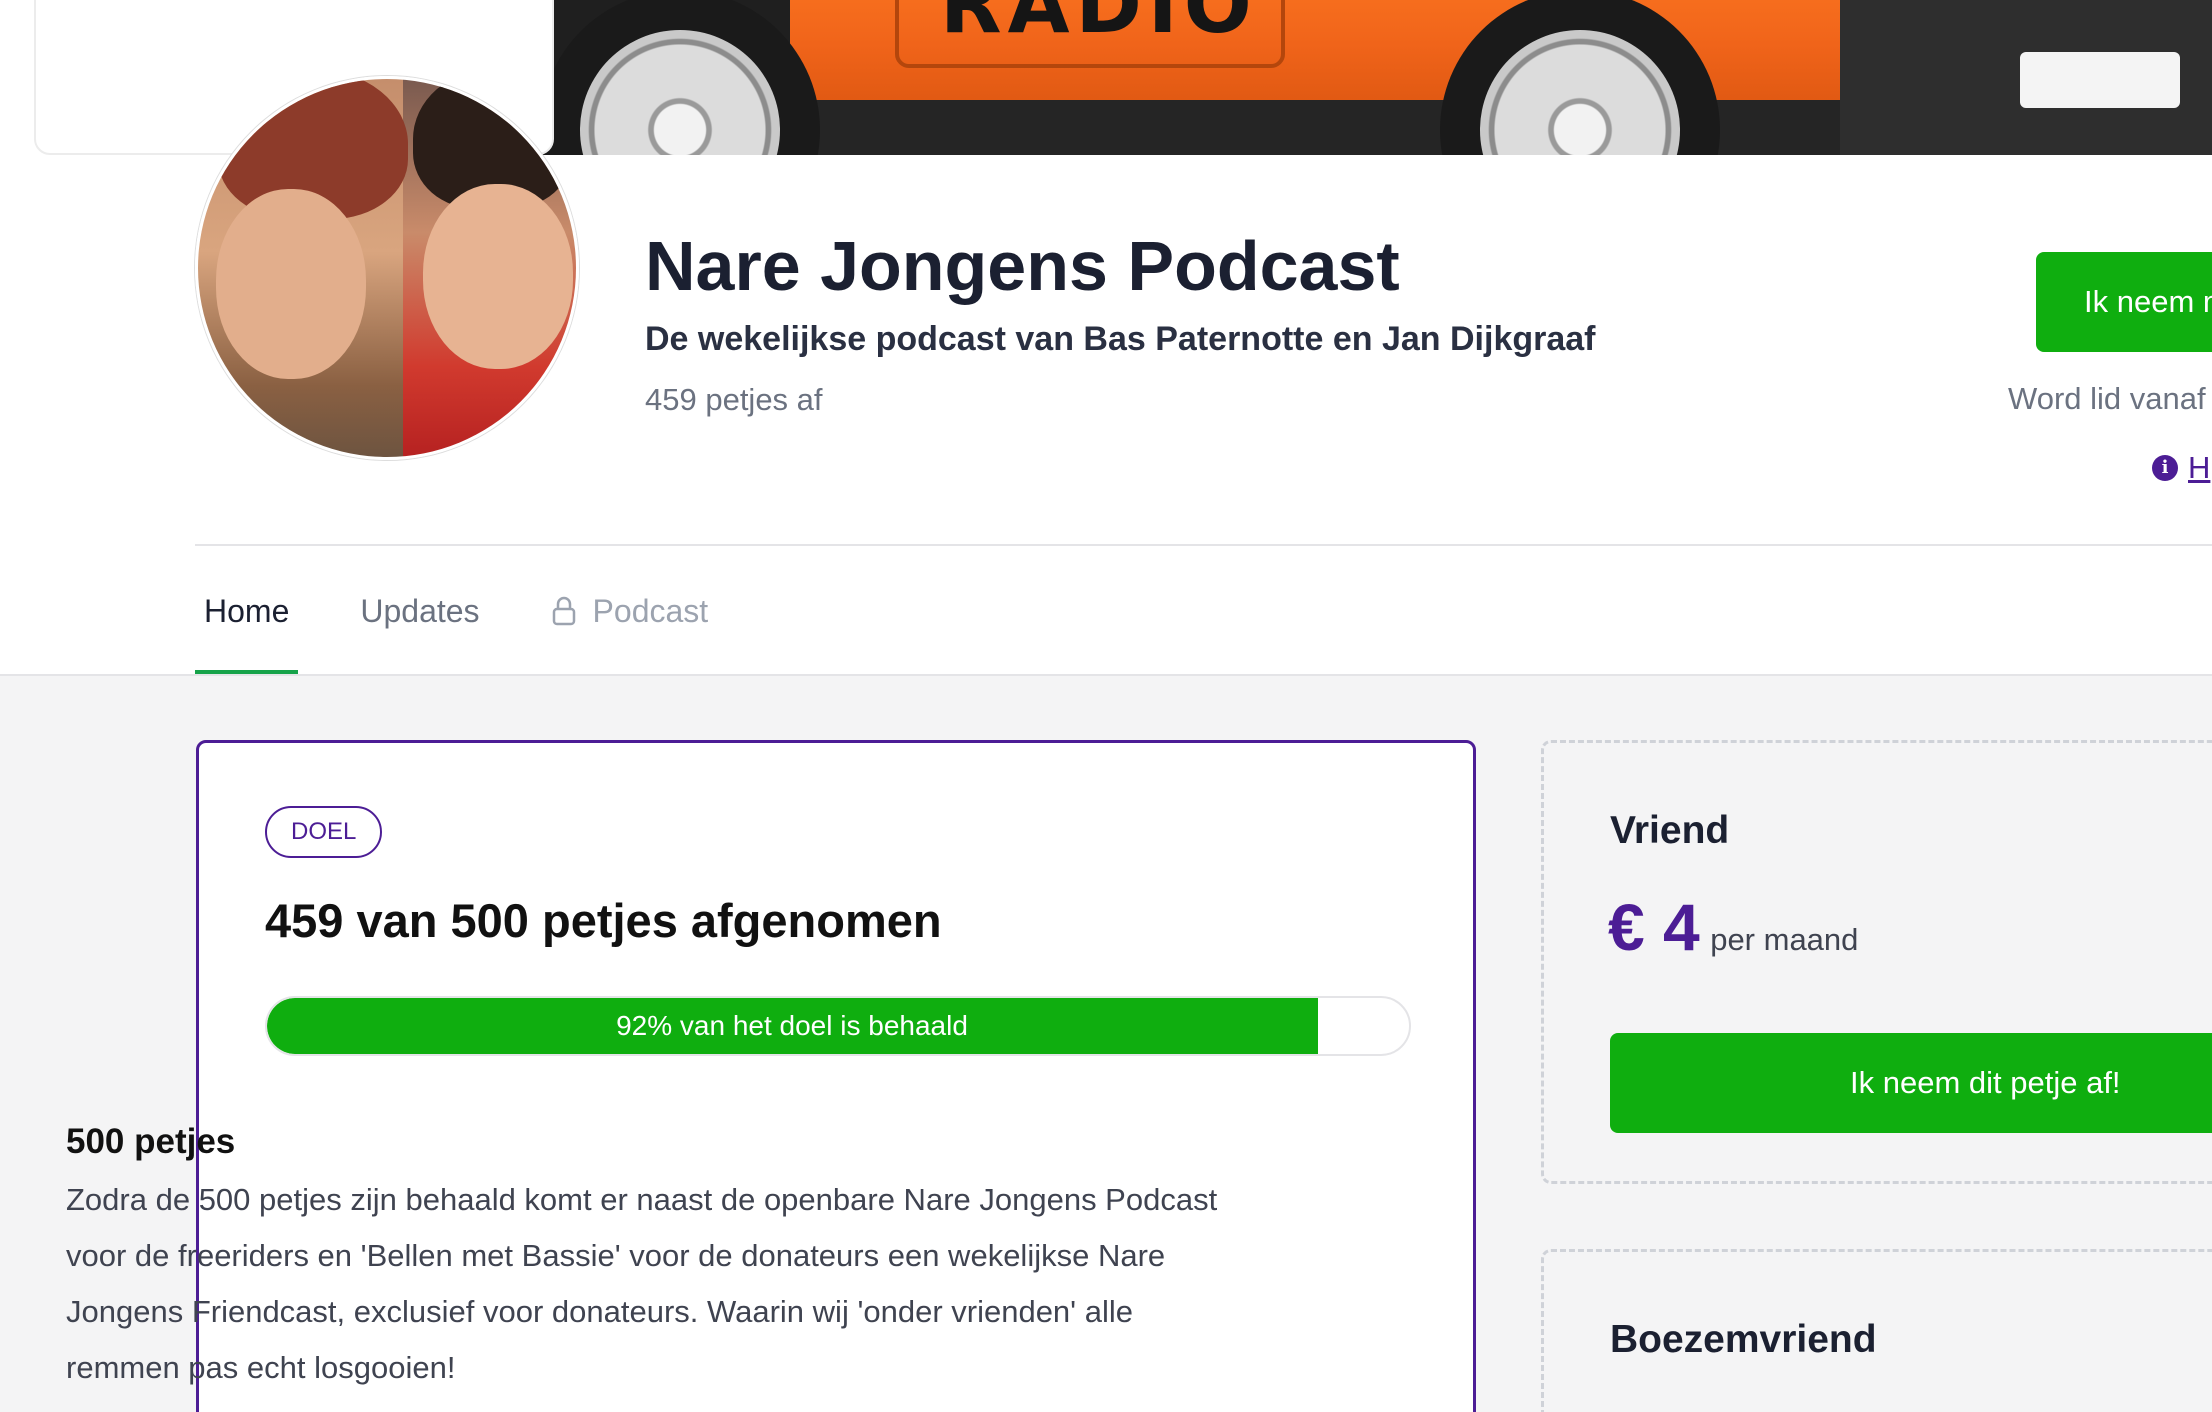 This screenshot has width=2212, height=1412. I want to click on tier-price: € 4 per maand, so click(1733, 927).